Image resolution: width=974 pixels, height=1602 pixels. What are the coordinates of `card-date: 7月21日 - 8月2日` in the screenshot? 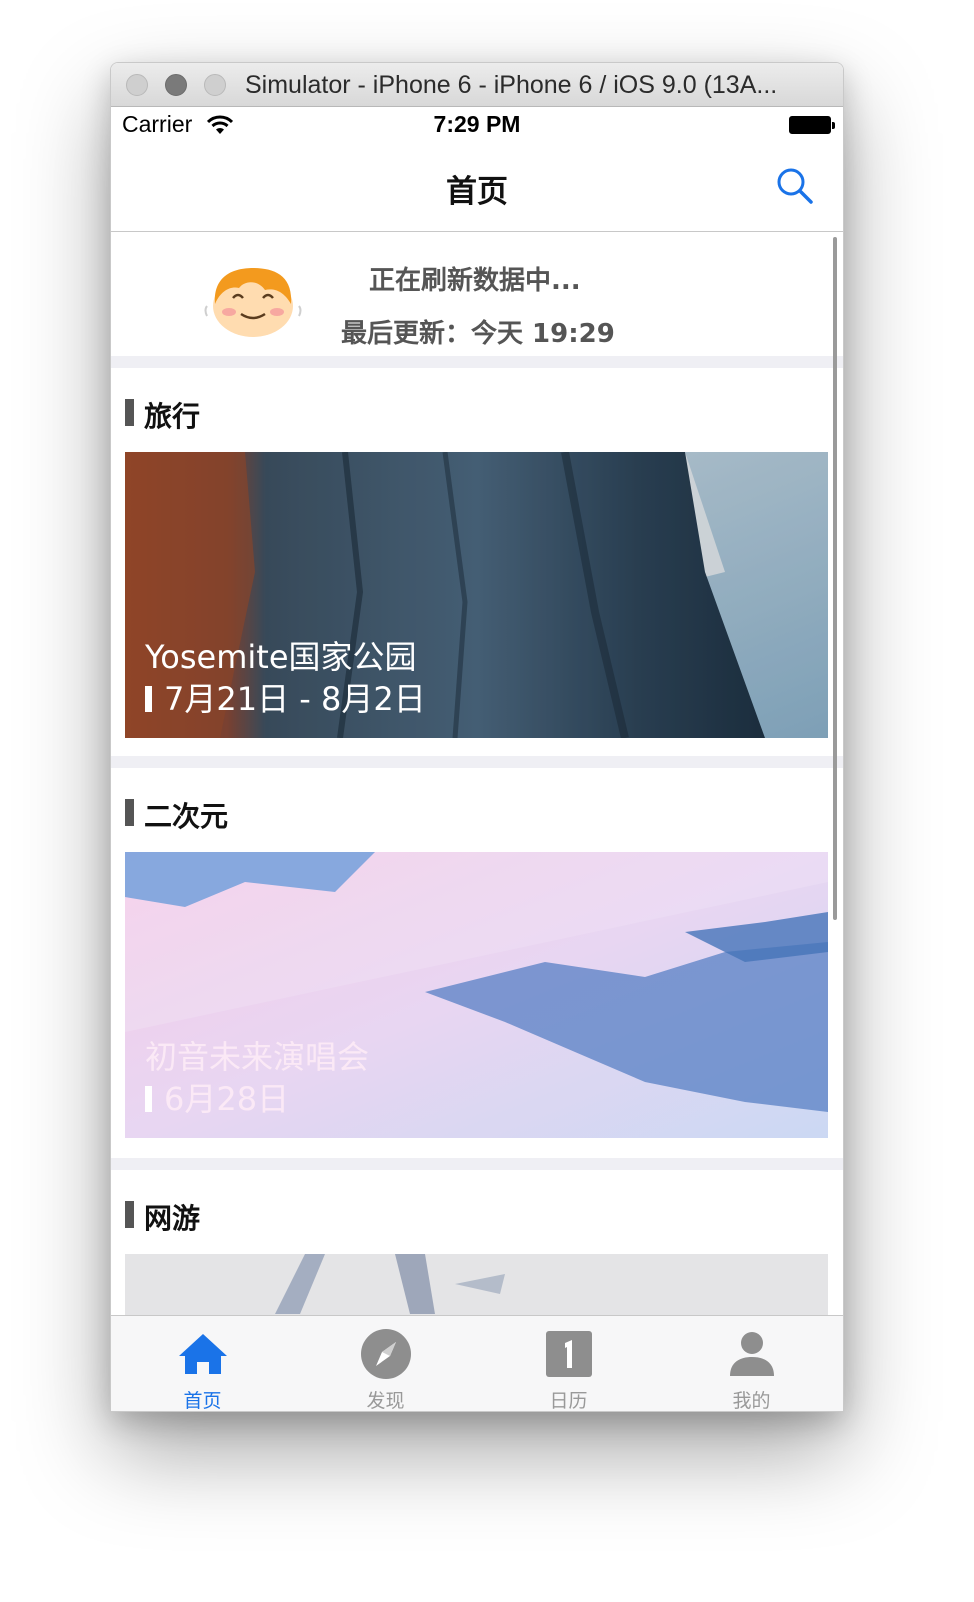 It's located at (285, 697).